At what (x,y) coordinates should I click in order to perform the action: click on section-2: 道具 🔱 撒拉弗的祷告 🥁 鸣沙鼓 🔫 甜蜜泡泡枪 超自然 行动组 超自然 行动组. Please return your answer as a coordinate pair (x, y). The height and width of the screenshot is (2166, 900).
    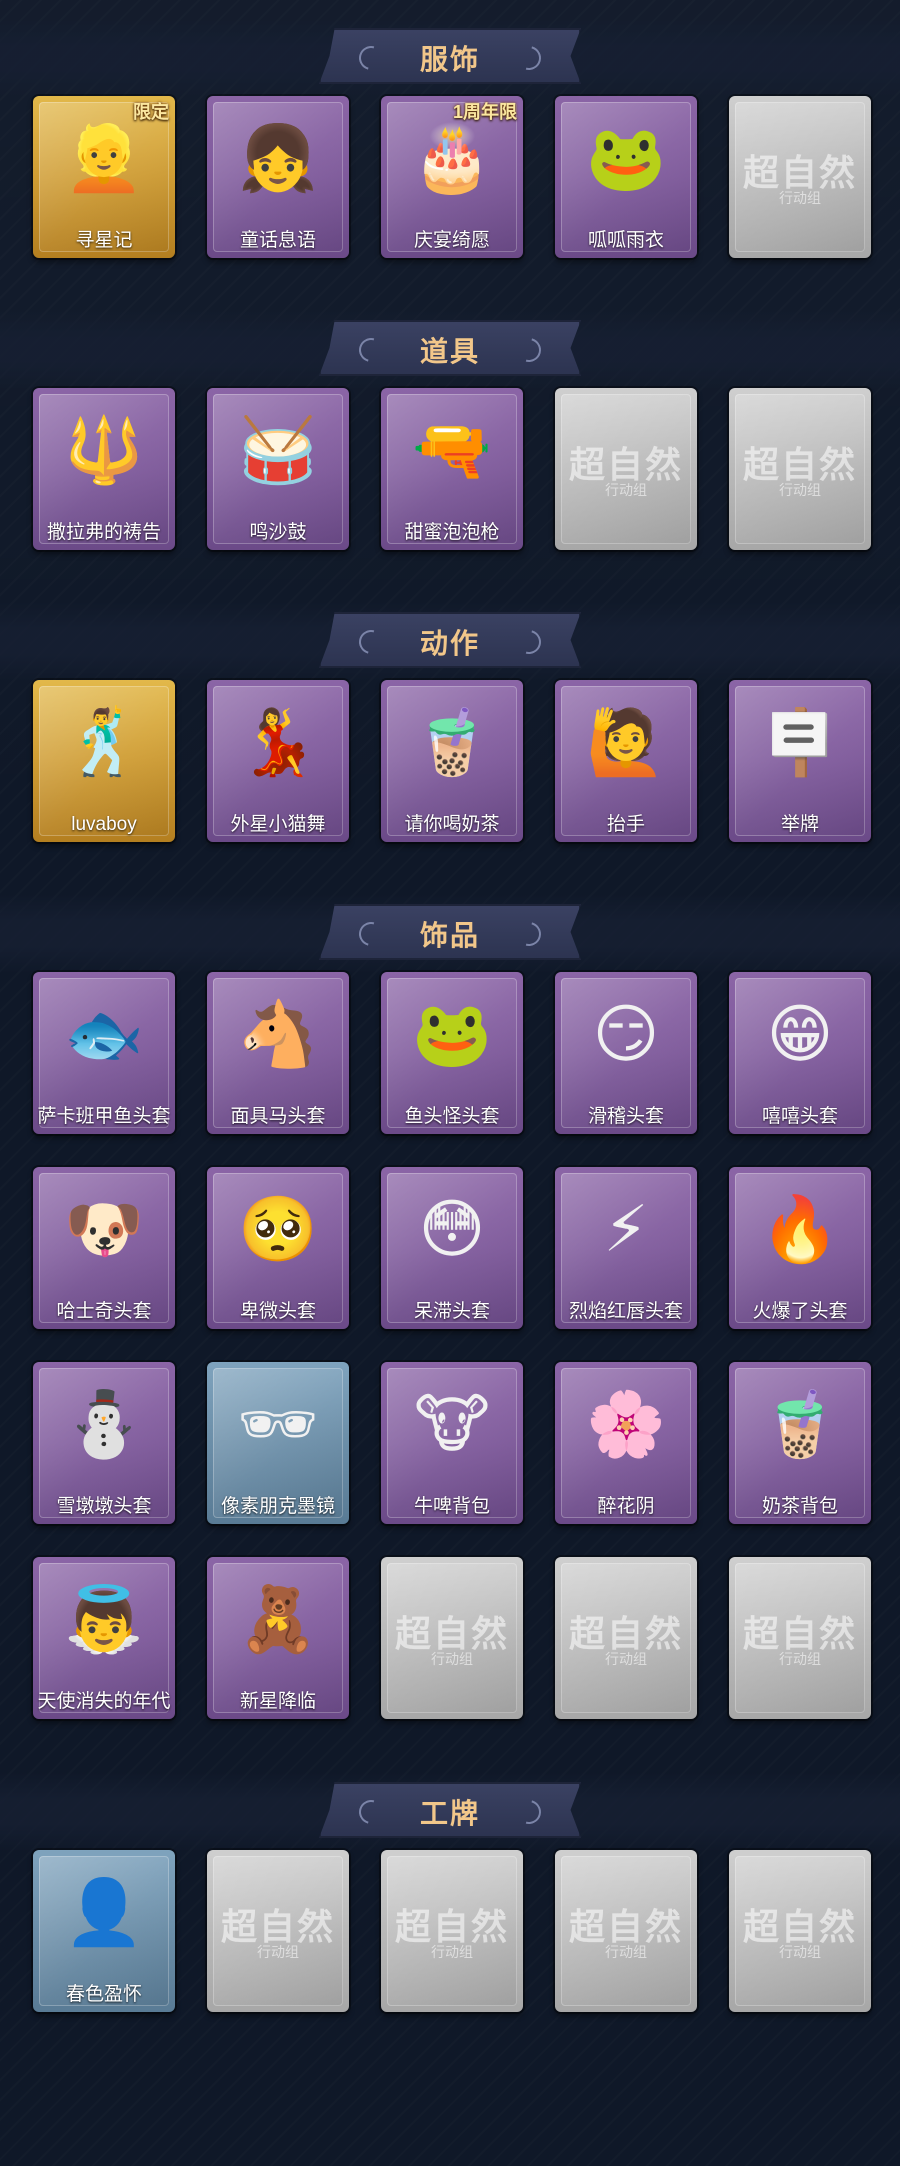
    Looking at the image, I should click on (450, 438).